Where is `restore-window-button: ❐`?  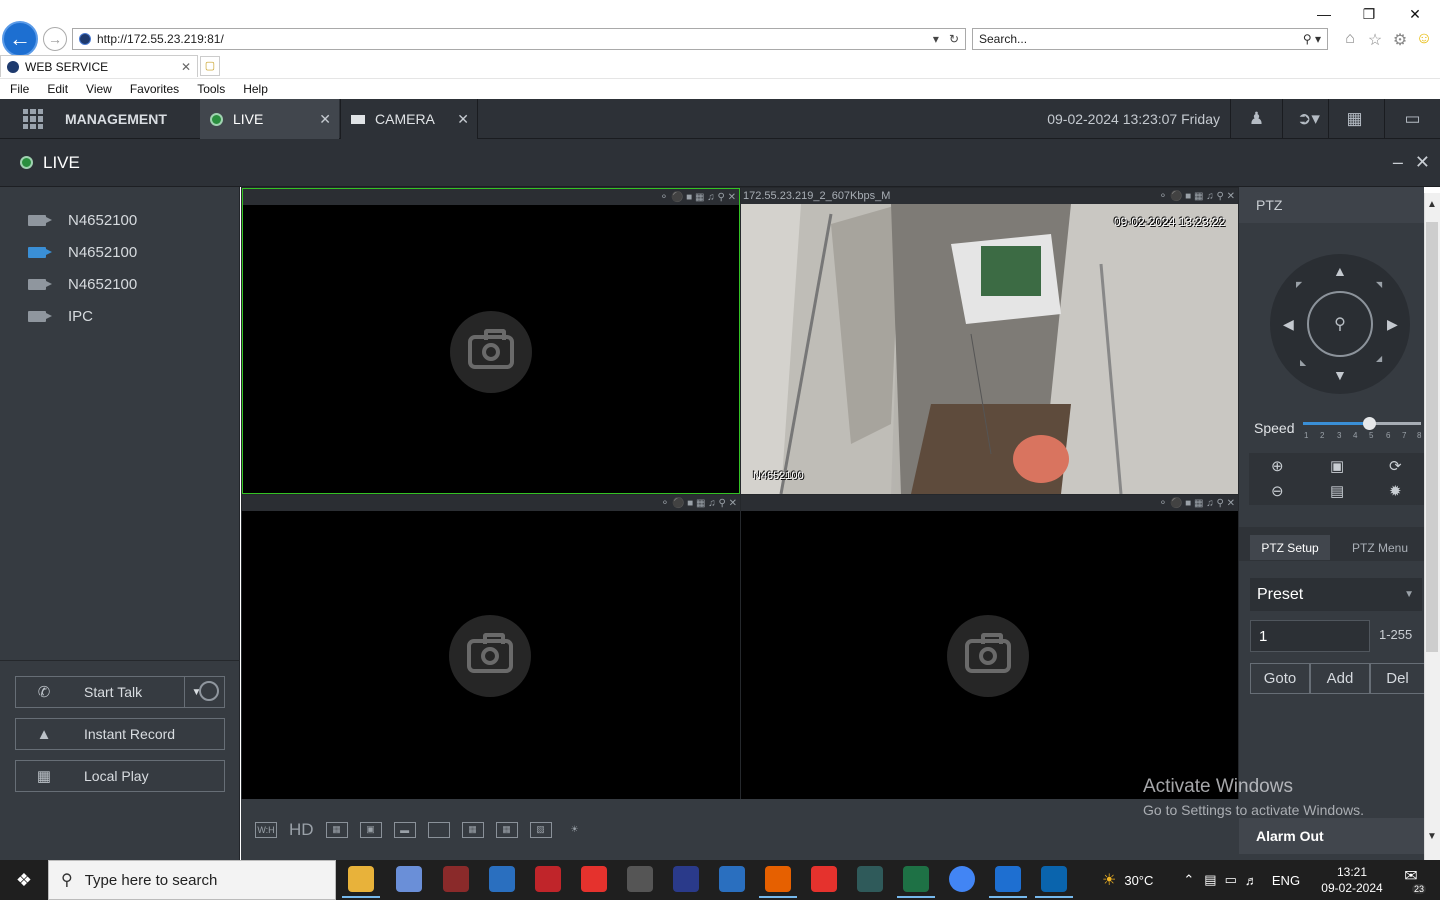
restore-window-button: ❐ is located at coordinates (1369, 14).